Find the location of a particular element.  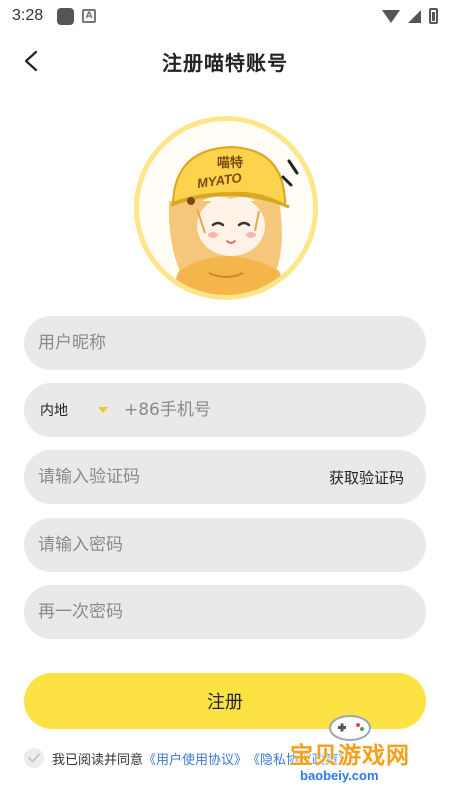

page-title: 注册喵特账号 is located at coordinates (225, 62).